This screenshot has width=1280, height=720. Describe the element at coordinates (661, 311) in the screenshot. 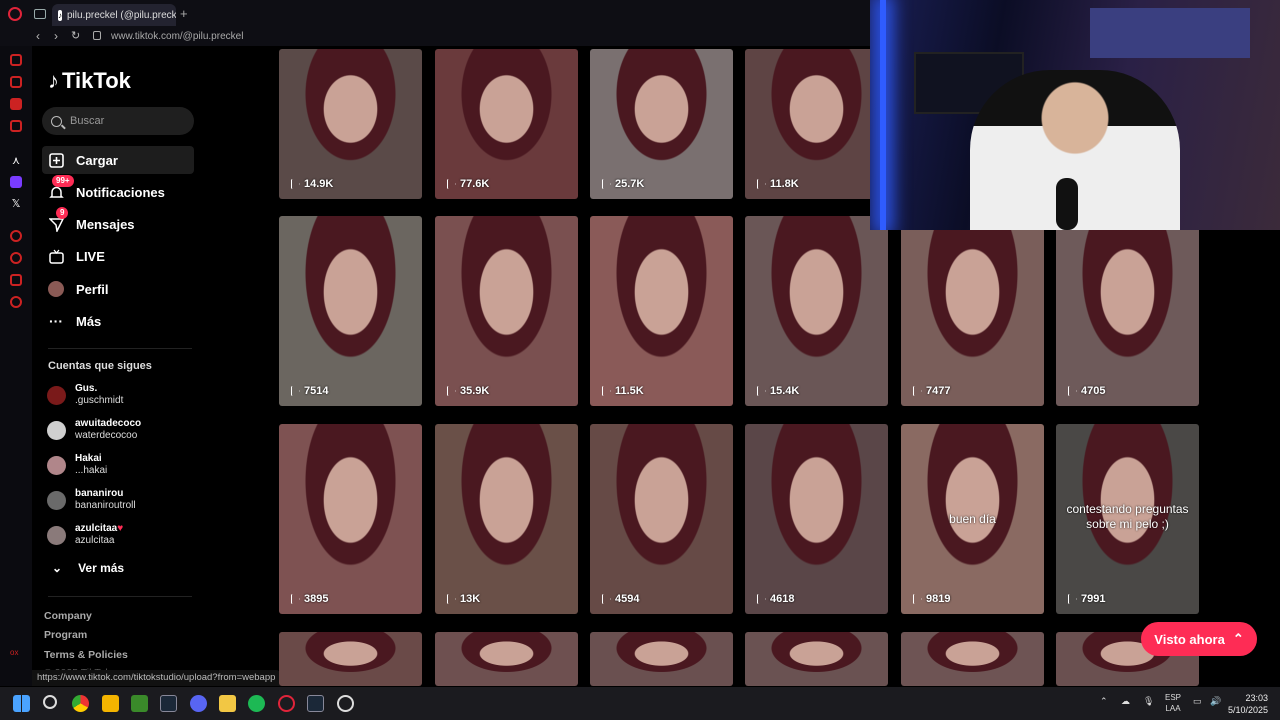

I see `video-tile: 11.5K` at that location.